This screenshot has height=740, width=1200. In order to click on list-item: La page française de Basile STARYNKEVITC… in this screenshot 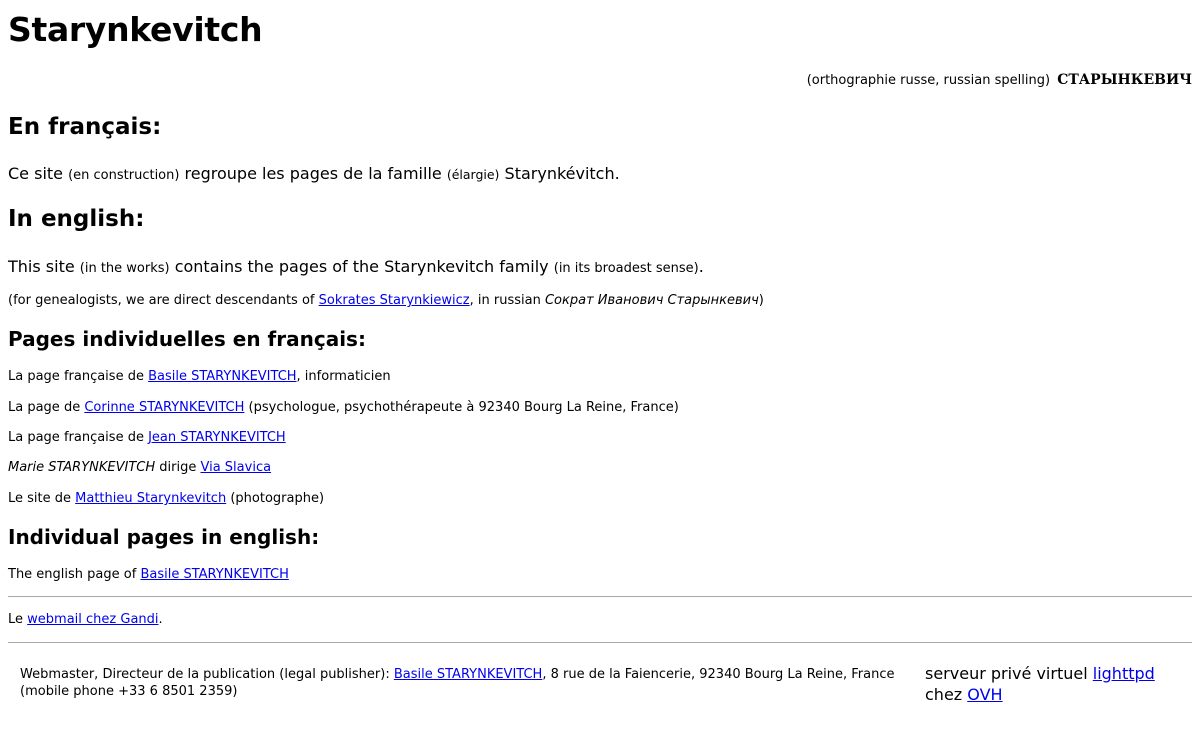, I will do `click(199, 376)`.